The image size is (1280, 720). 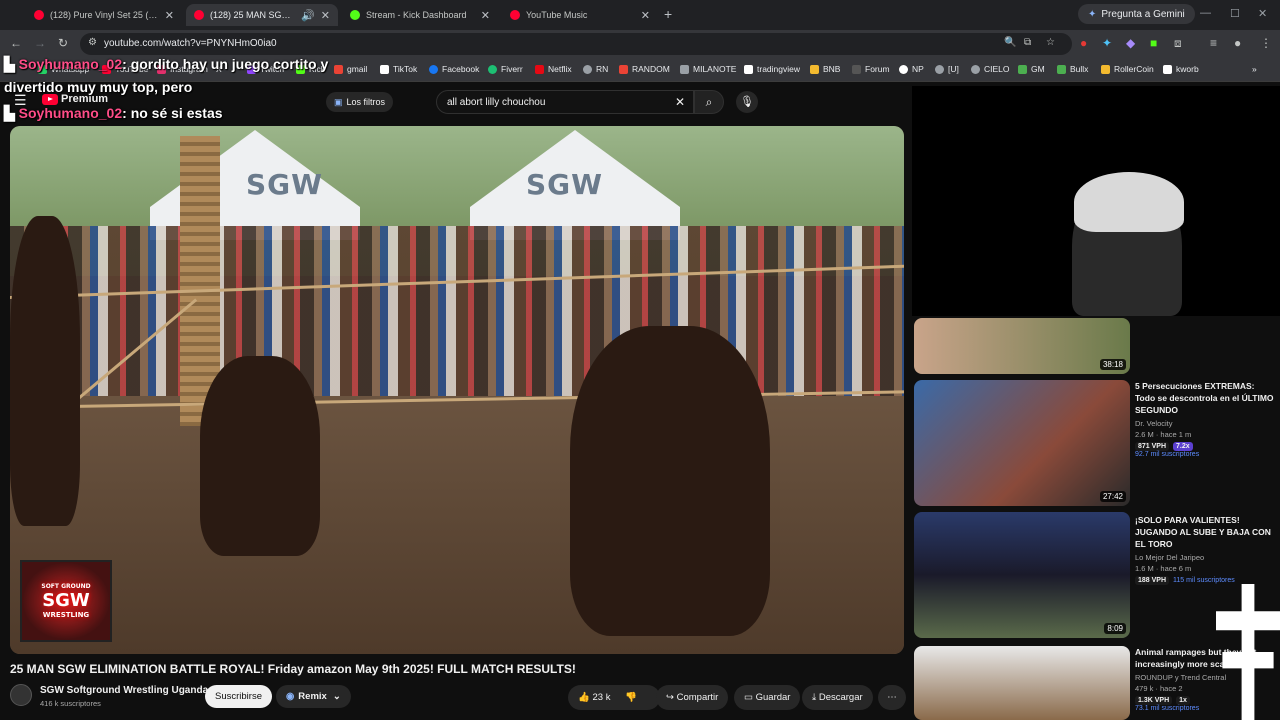 What do you see at coordinates (1022, 683) in the screenshot?
I see `recommended-thumbnail` at bounding box center [1022, 683].